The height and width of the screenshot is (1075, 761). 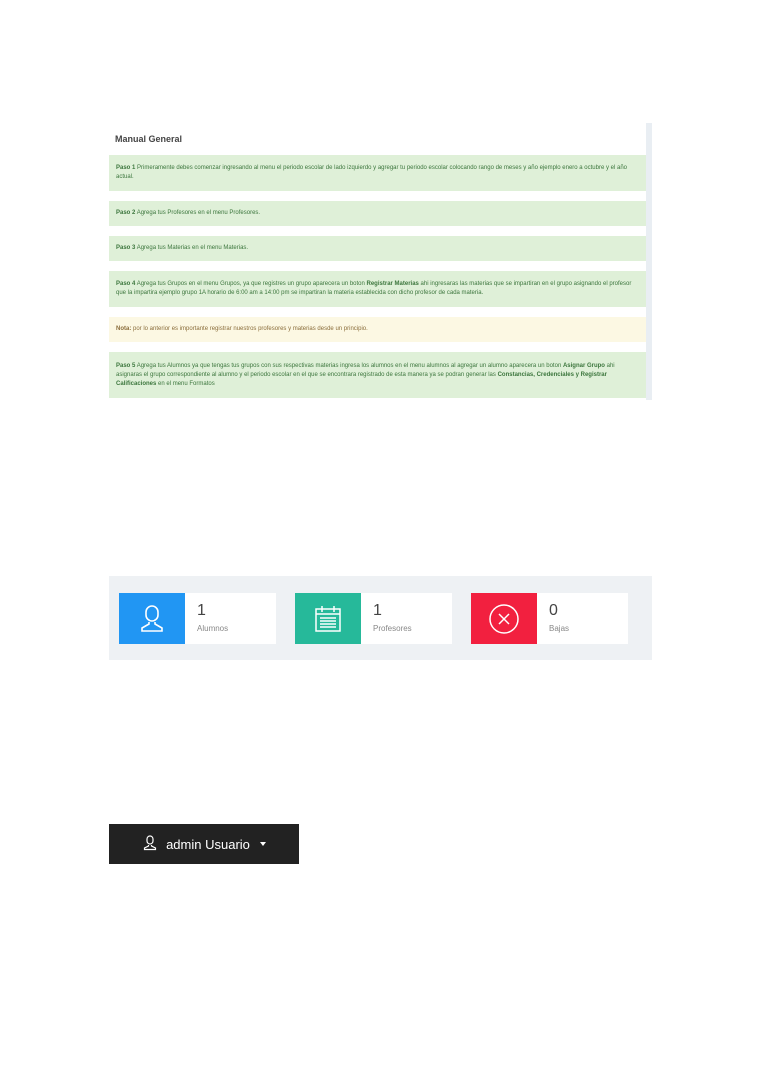 I want to click on user-menu-button: admin Usuario, so click(x=204, y=844).